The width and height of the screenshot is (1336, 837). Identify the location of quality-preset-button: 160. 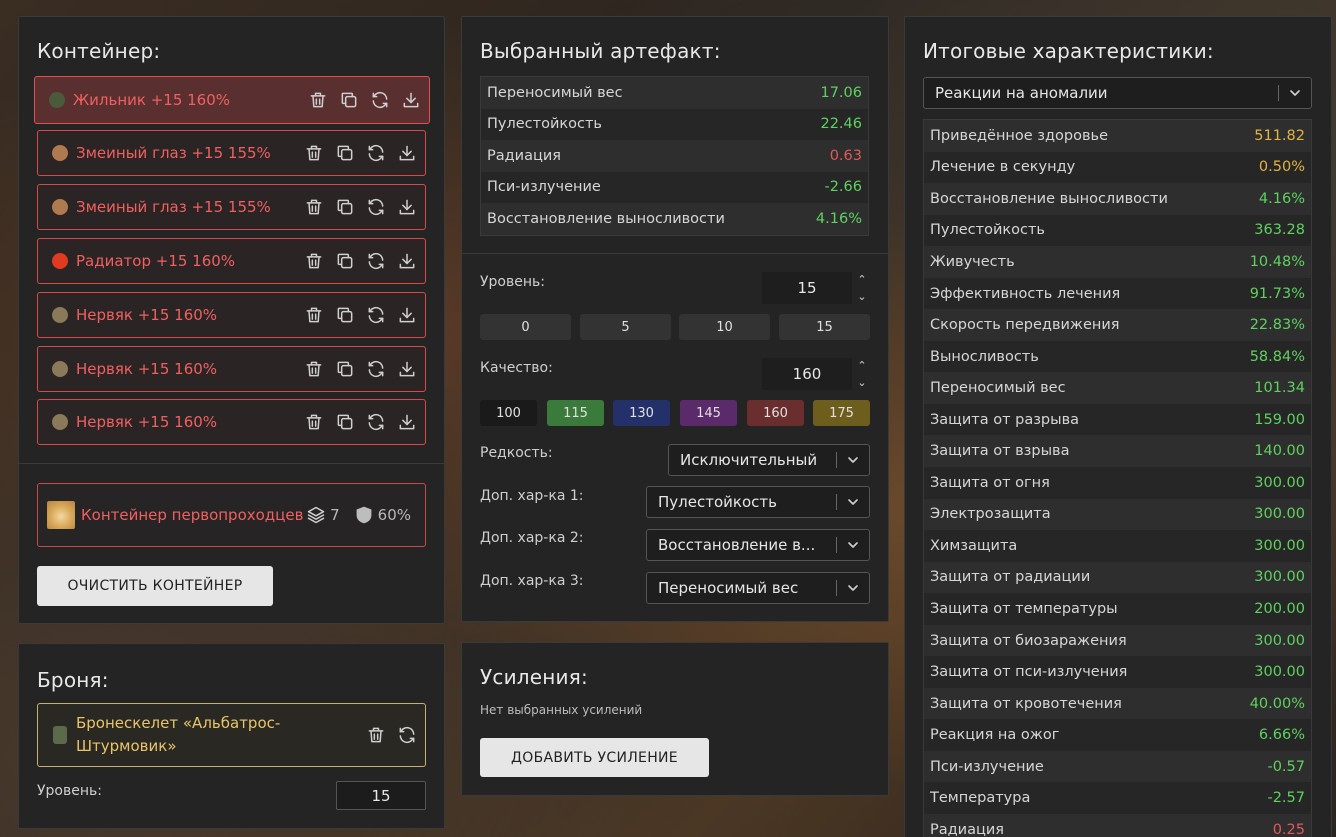
(775, 413).